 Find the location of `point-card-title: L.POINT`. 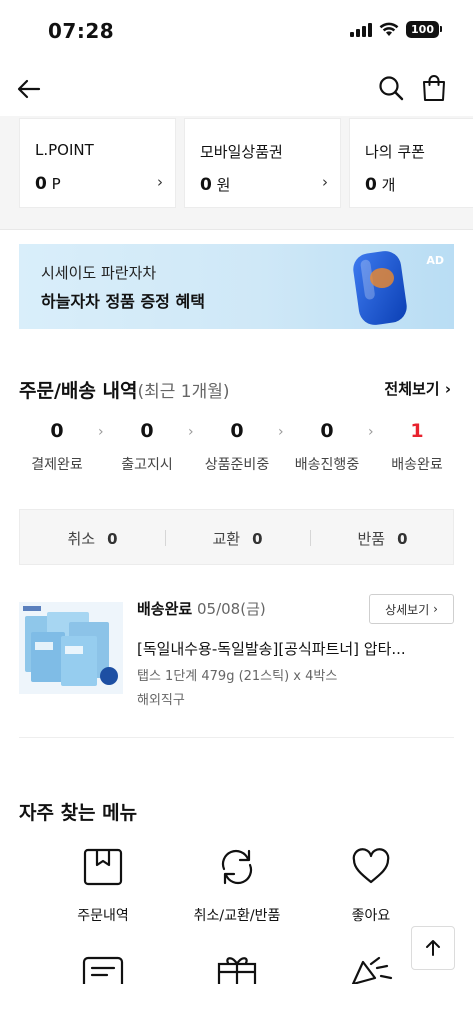

point-card-title: L.POINT is located at coordinates (64, 150).